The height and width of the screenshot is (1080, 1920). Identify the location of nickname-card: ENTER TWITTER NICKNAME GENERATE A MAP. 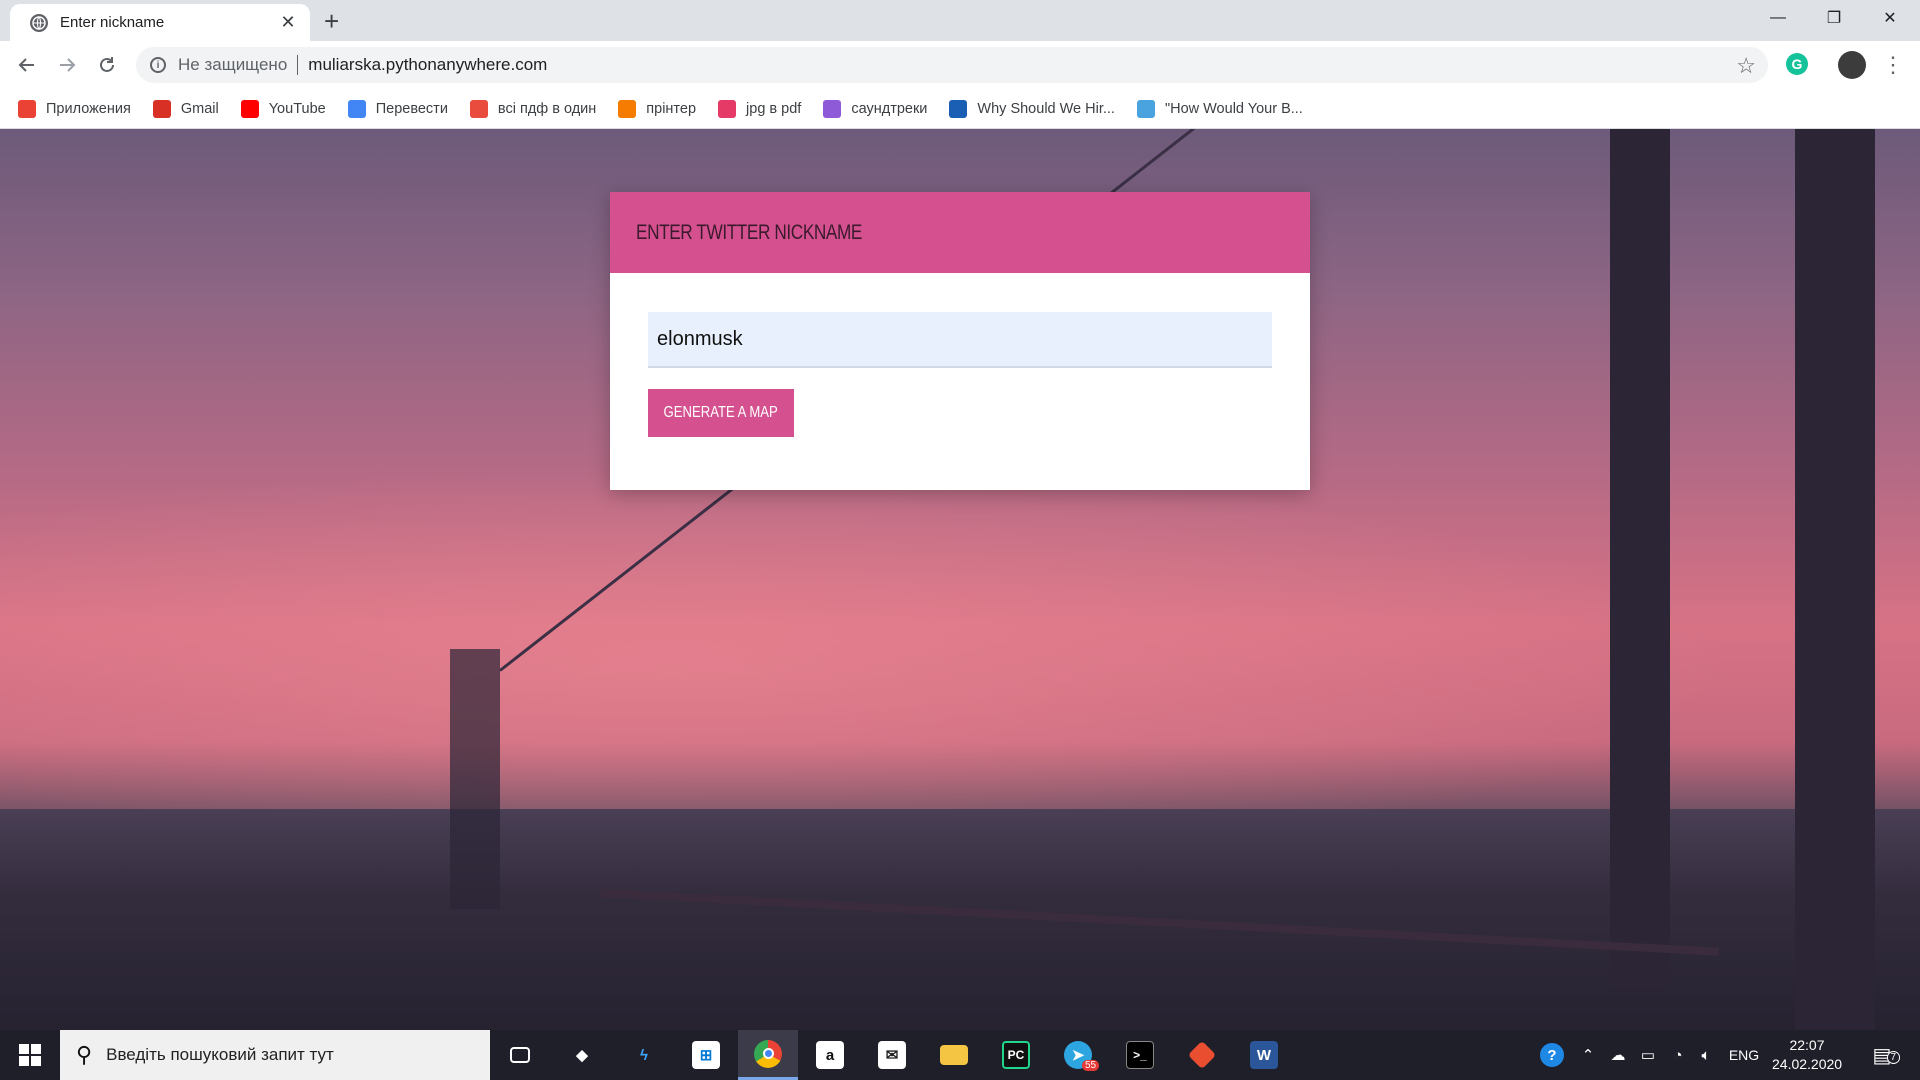
(960, 341).